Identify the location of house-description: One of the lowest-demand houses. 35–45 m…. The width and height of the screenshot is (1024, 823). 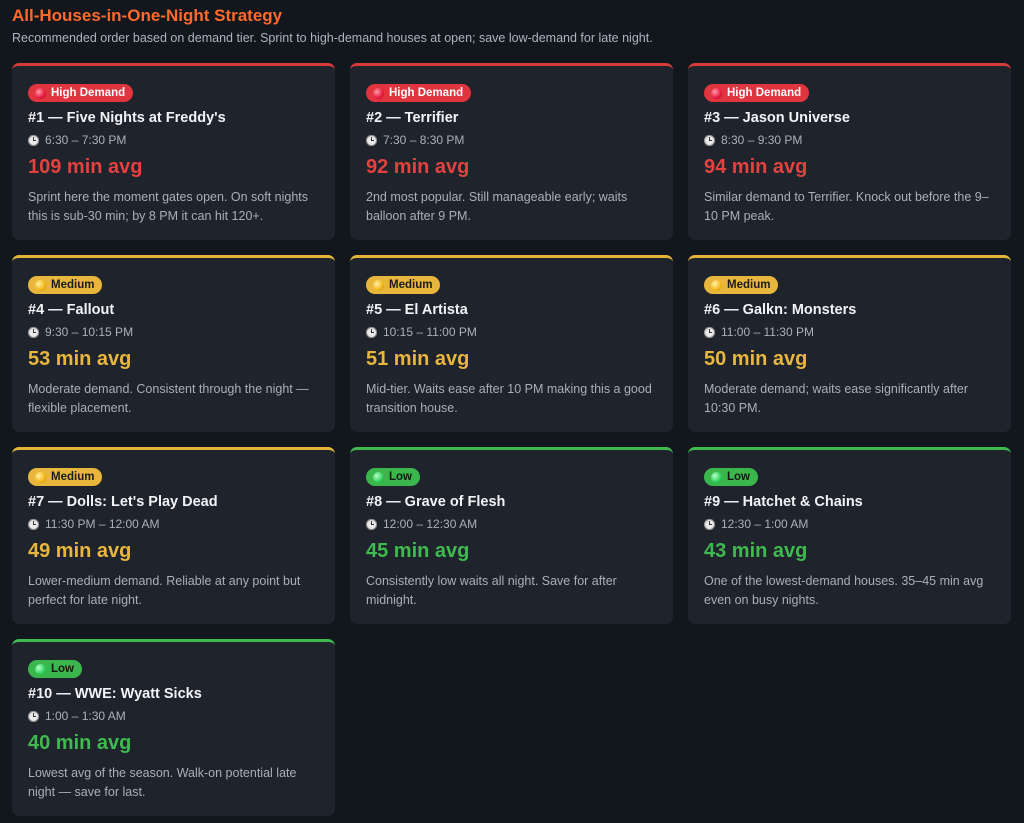
(844, 590).